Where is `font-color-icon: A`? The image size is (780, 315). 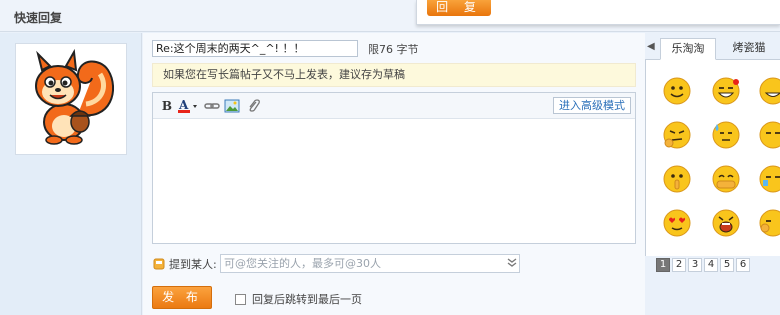
font-color-icon: A is located at coordinates (188, 106).